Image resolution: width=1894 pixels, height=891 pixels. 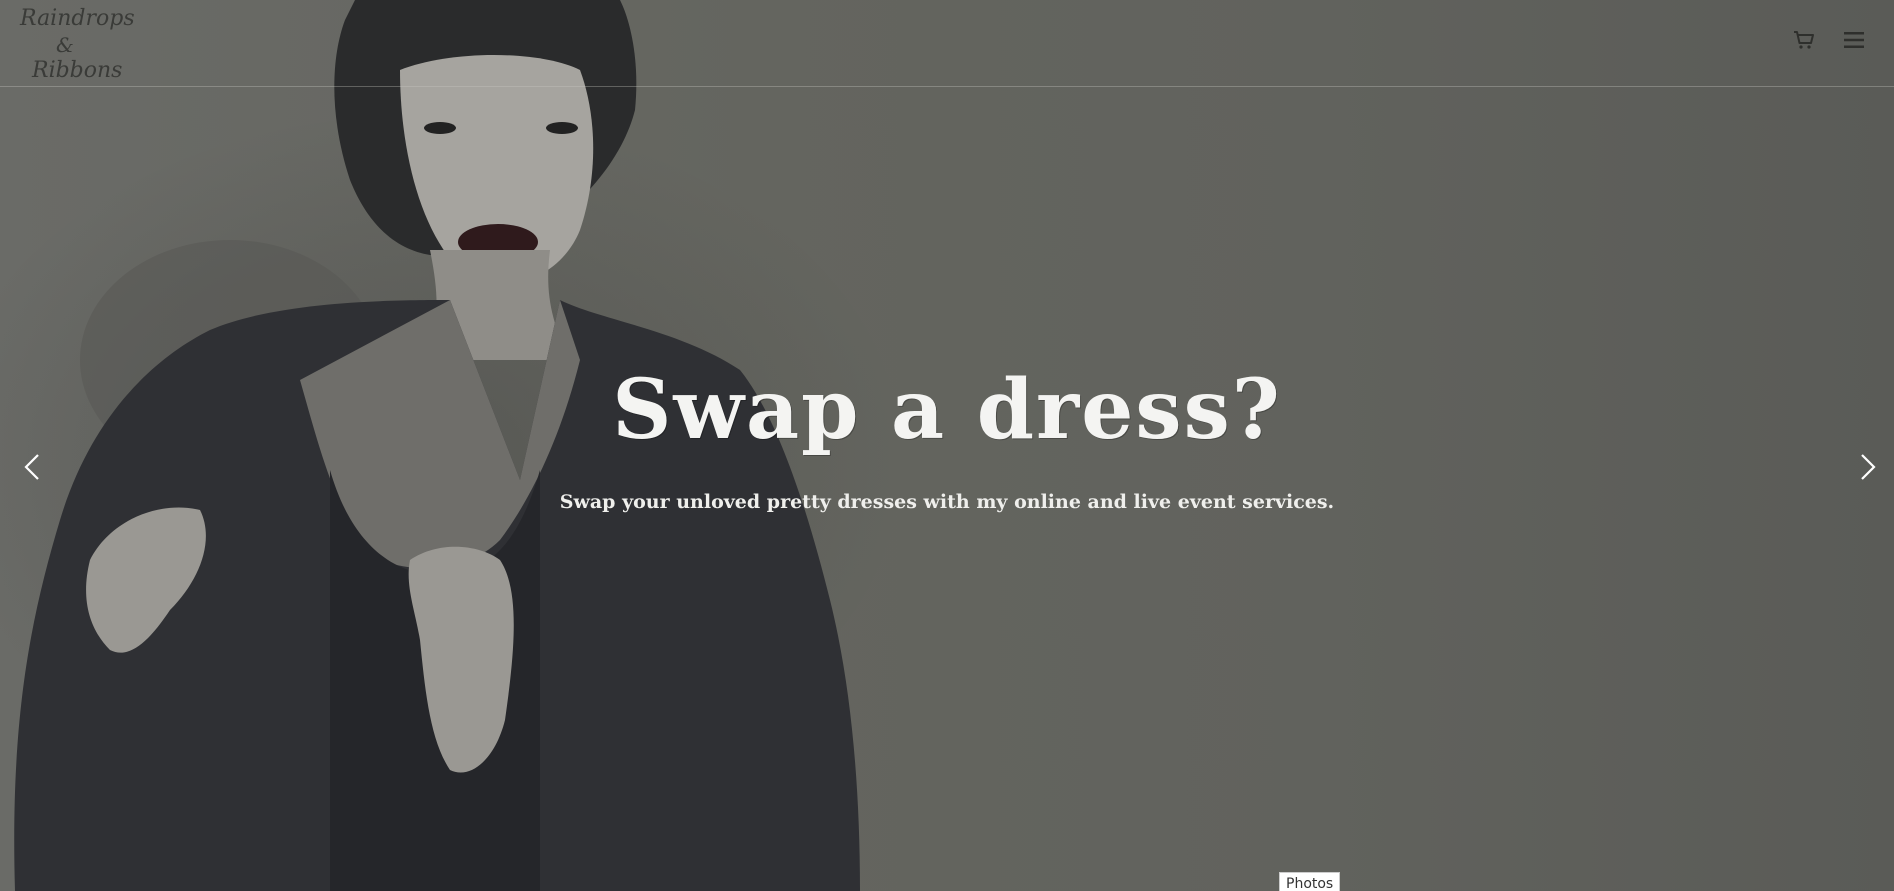 What do you see at coordinates (1854, 40) in the screenshot?
I see `hamburger-menu-icon` at bounding box center [1854, 40].